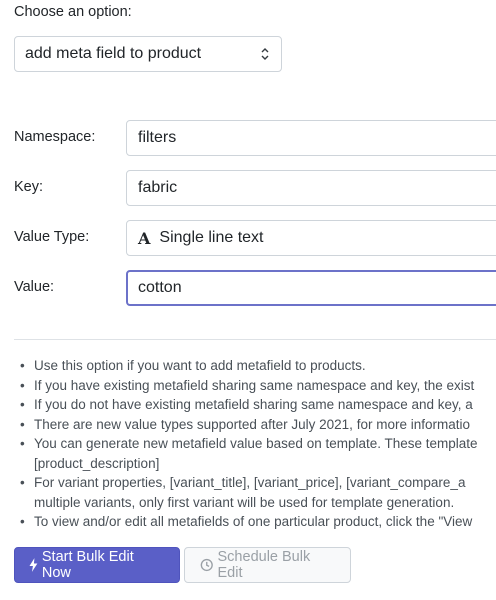  I want to click on key-label: Key:, so click(29, 187).